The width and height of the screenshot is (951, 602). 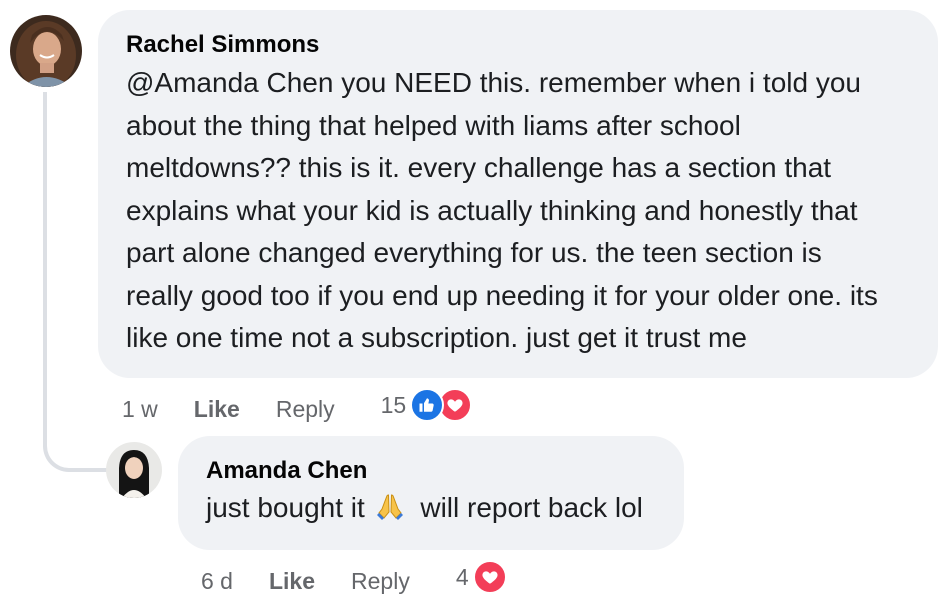 What do you see at coordinates (217, 581) in the screenshot?
I see `comment-timestamp: 6 d` at bounding box center [217, 581].